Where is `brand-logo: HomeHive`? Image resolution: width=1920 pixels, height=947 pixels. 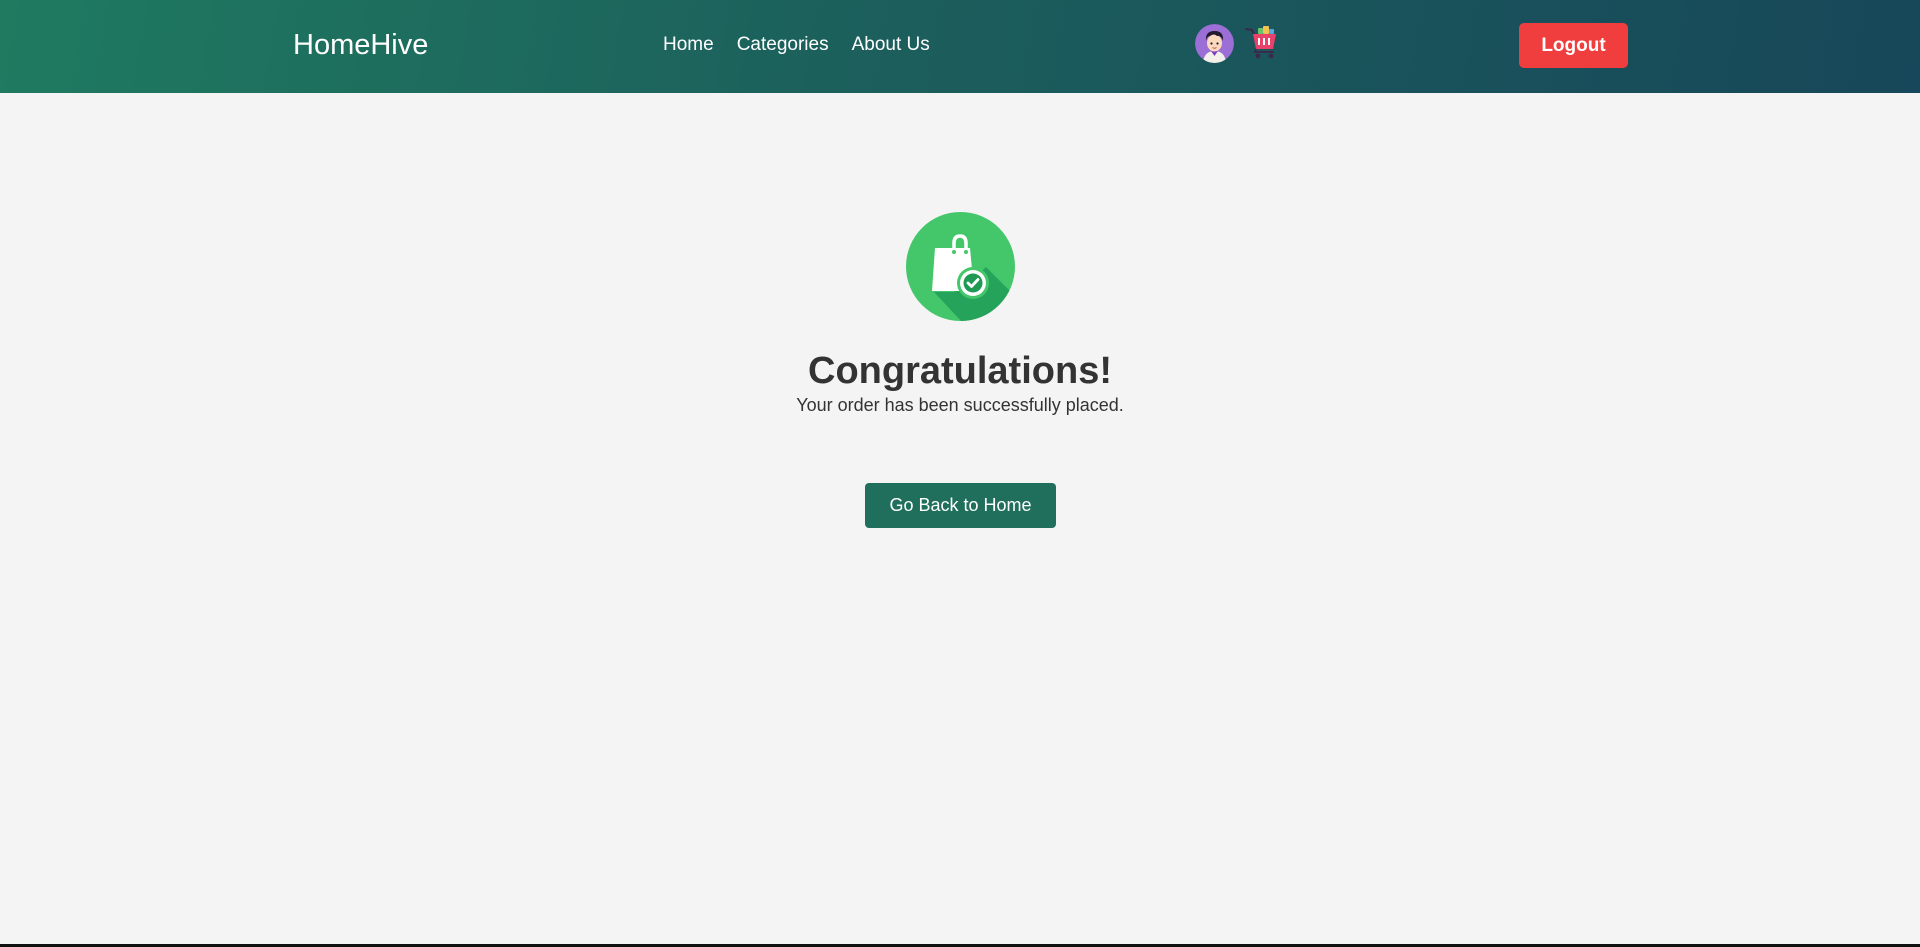 brand-logo: HomeHive is located at coordinates (360, 45).